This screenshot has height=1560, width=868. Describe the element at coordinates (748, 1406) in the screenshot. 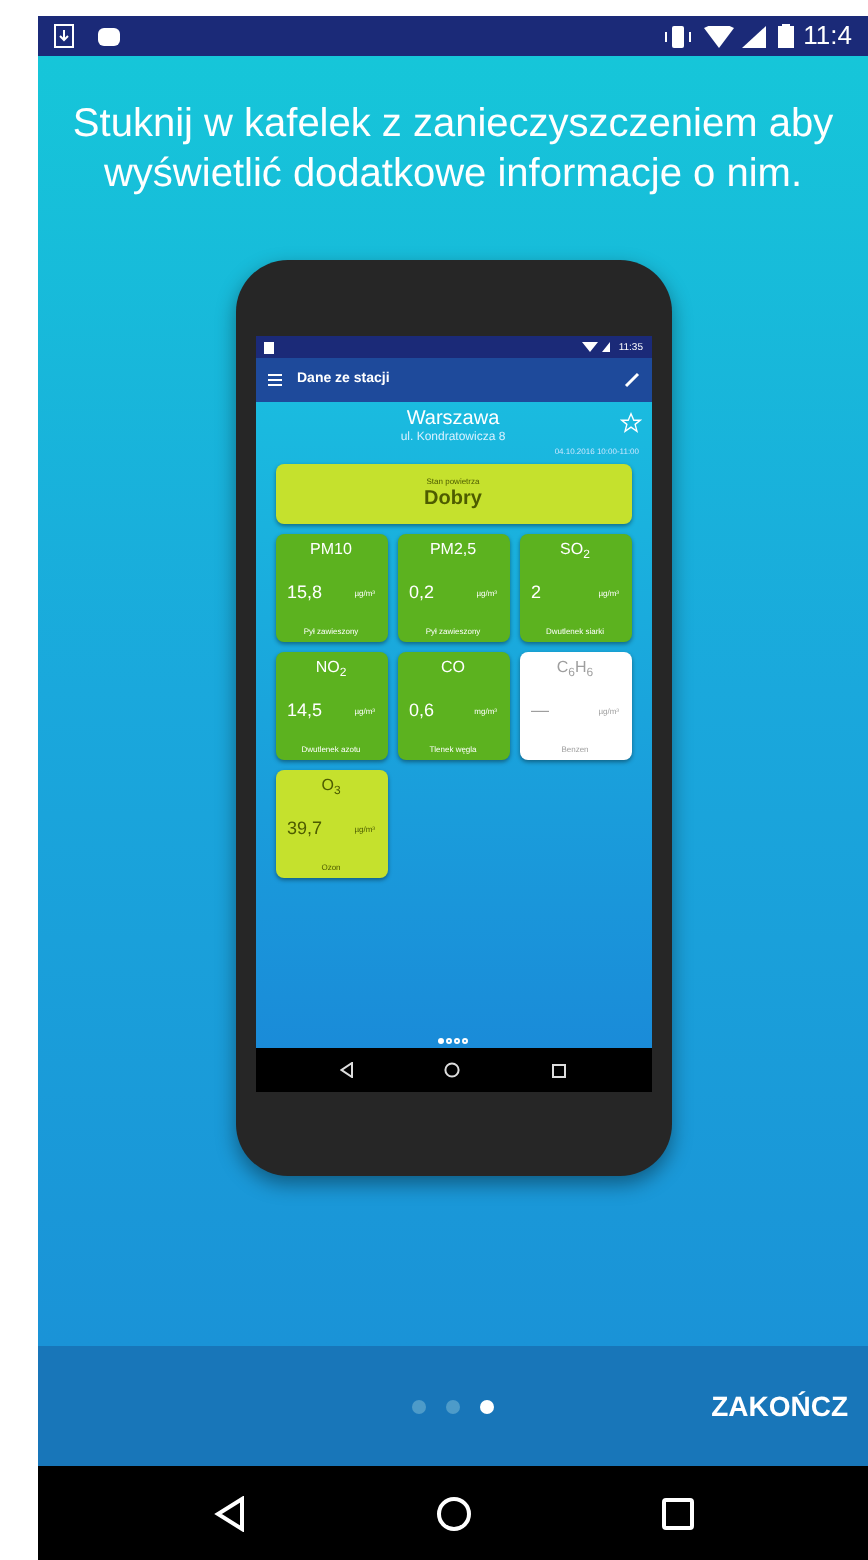

I see `finish-button: ZAKOŃCZ` at that location.